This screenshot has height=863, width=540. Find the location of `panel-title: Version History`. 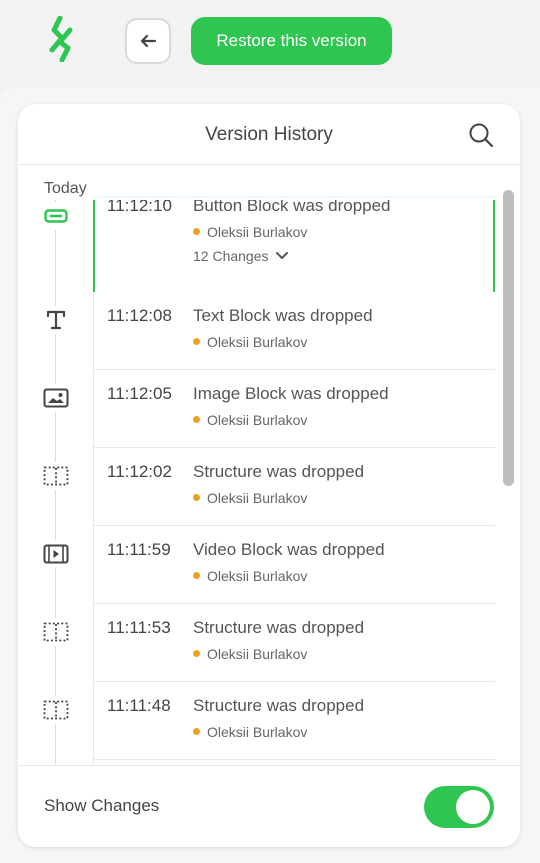

panel-title: Version History is located at coordinates (269, 134).